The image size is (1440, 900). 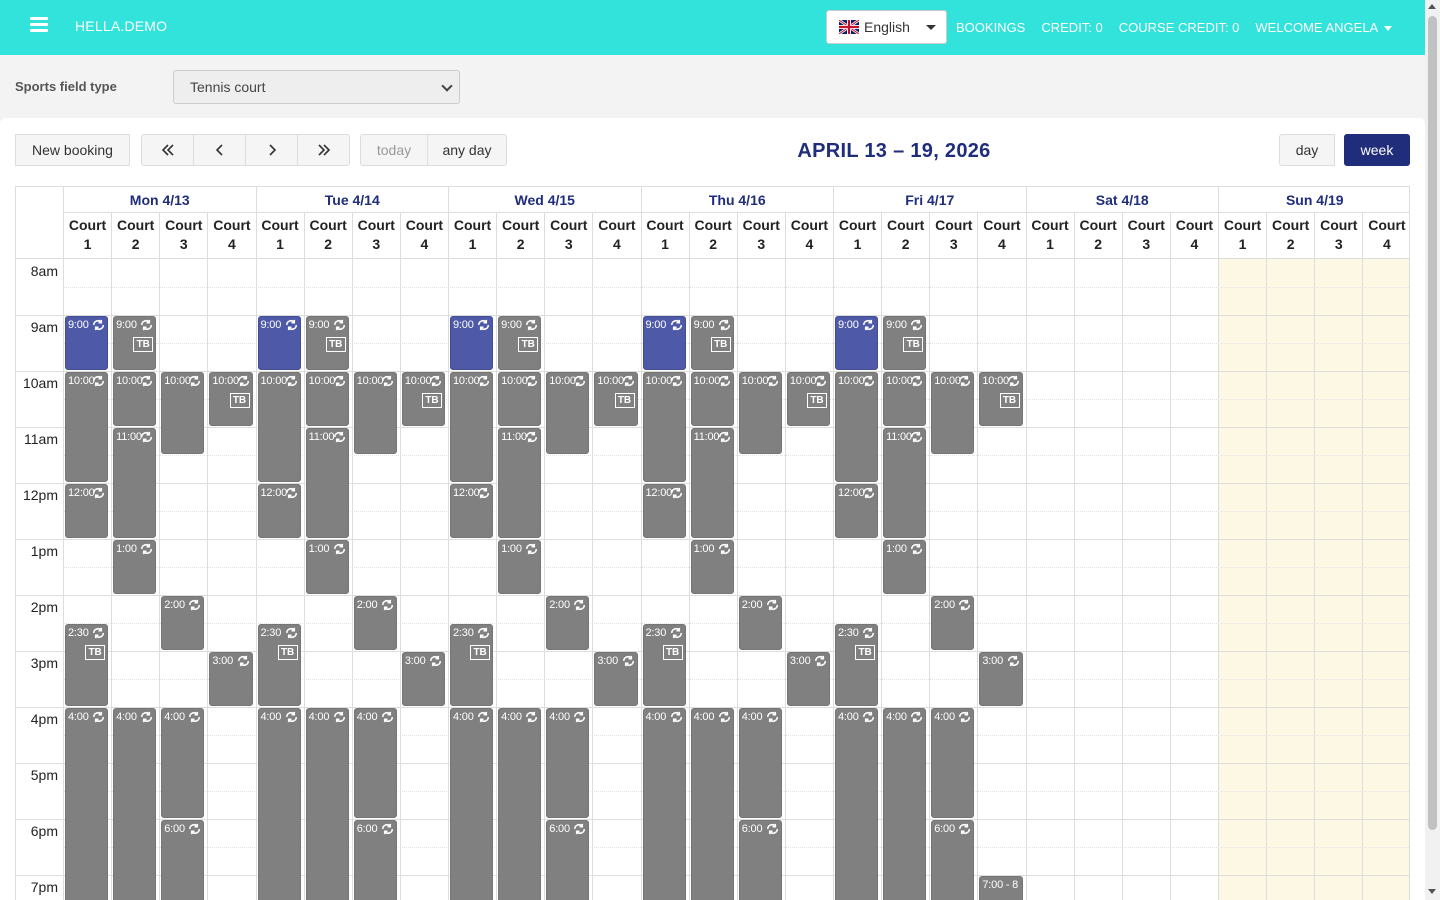 I want to click on day-header: Sat 4/18, so click(x=1121, y=200).